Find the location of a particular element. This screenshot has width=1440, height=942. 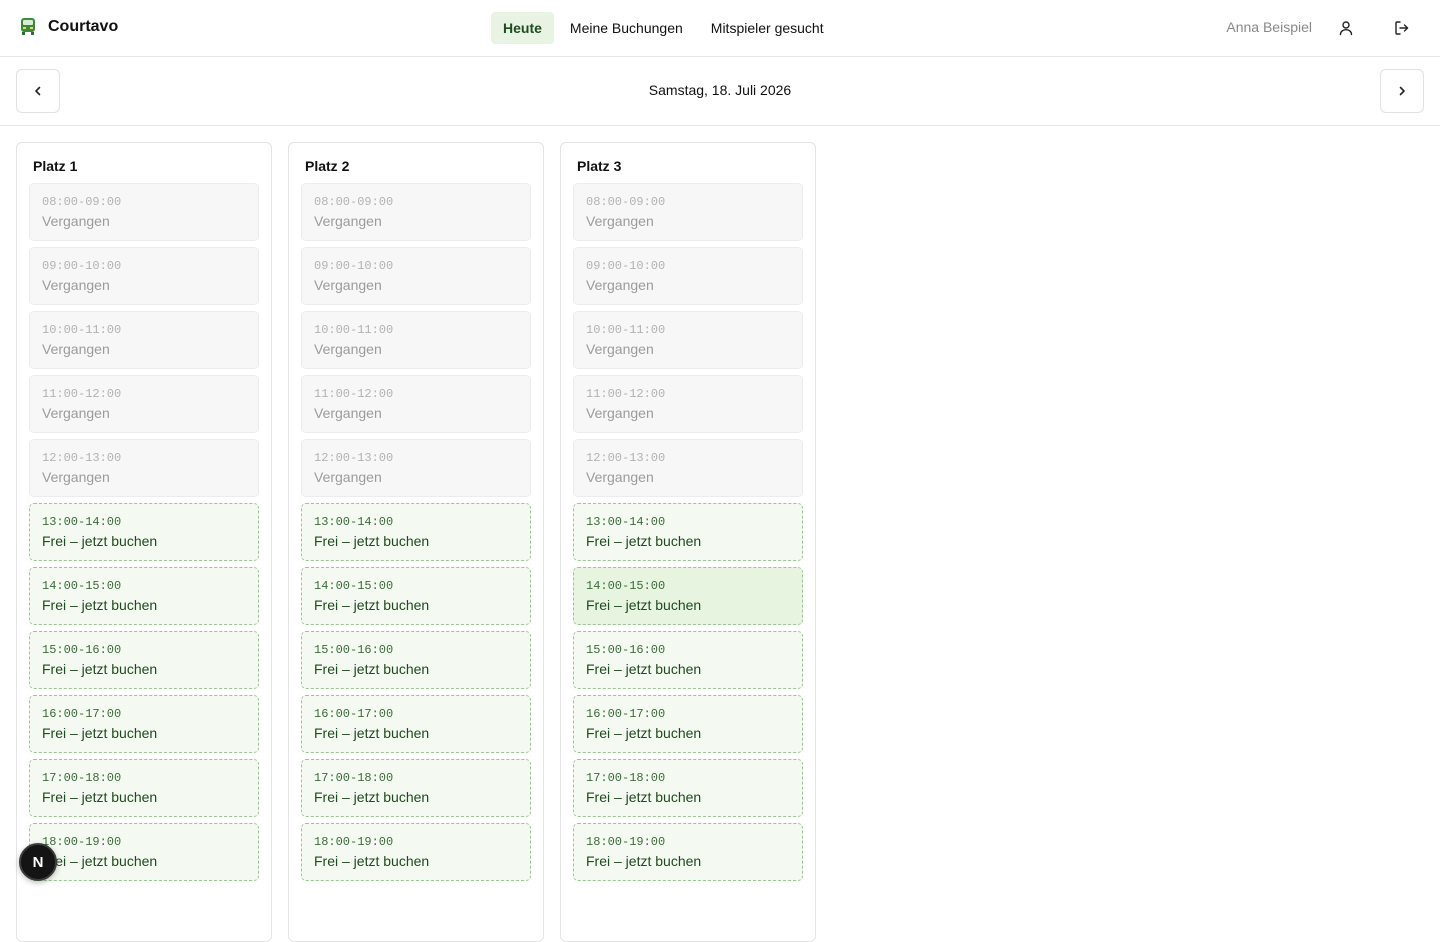

slot-time: 11:00-12:00 is located at coordinates (82, 394).